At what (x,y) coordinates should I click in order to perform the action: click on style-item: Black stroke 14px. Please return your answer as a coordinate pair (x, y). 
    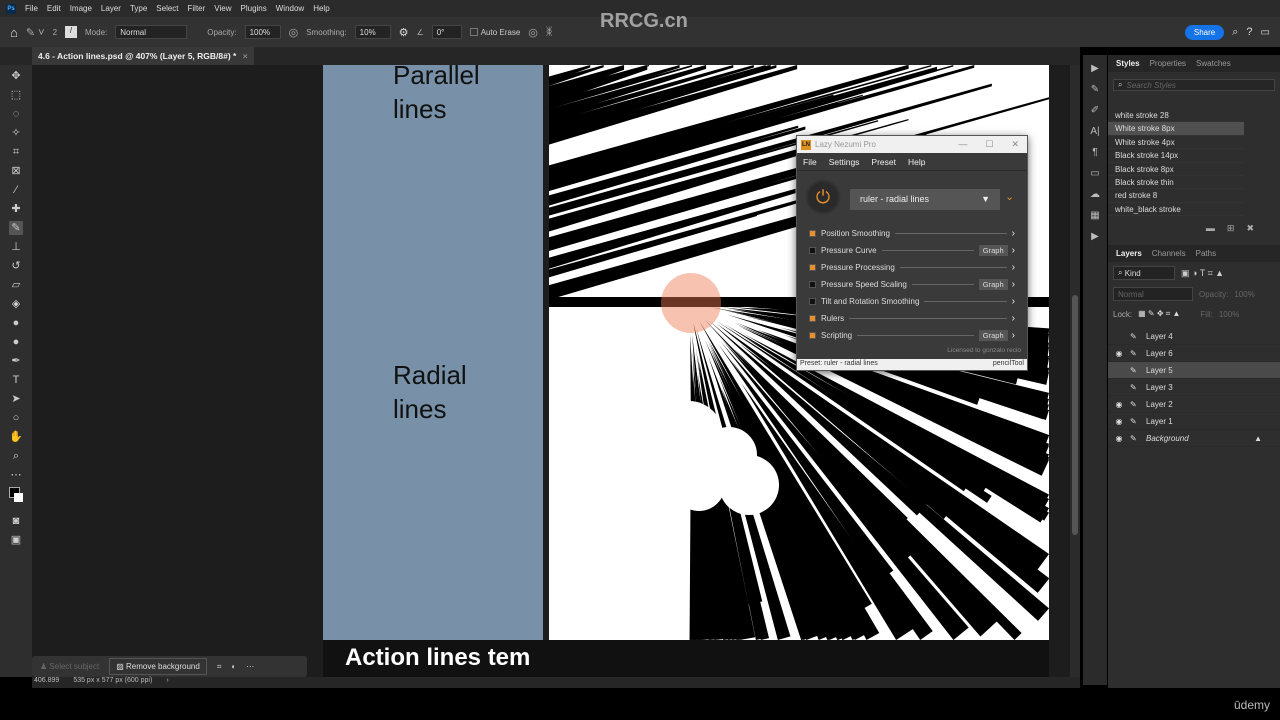
    Looking at the image, I should click on (1176, 156).